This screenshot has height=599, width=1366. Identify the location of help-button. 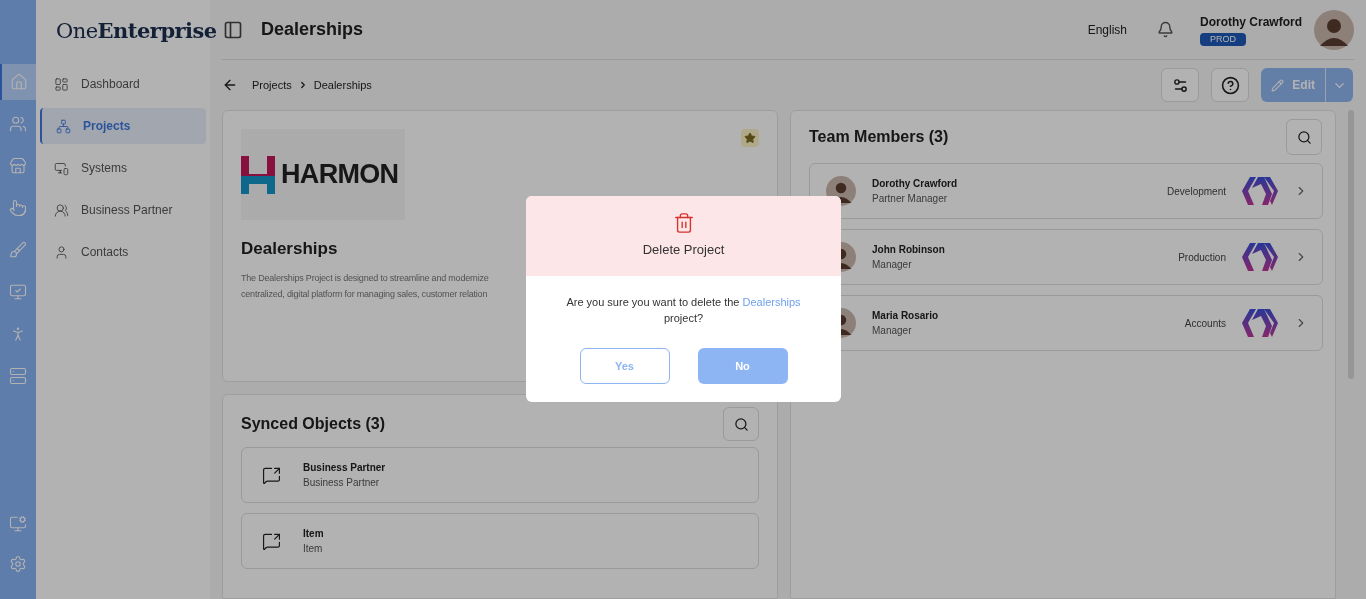
(1230, 85).